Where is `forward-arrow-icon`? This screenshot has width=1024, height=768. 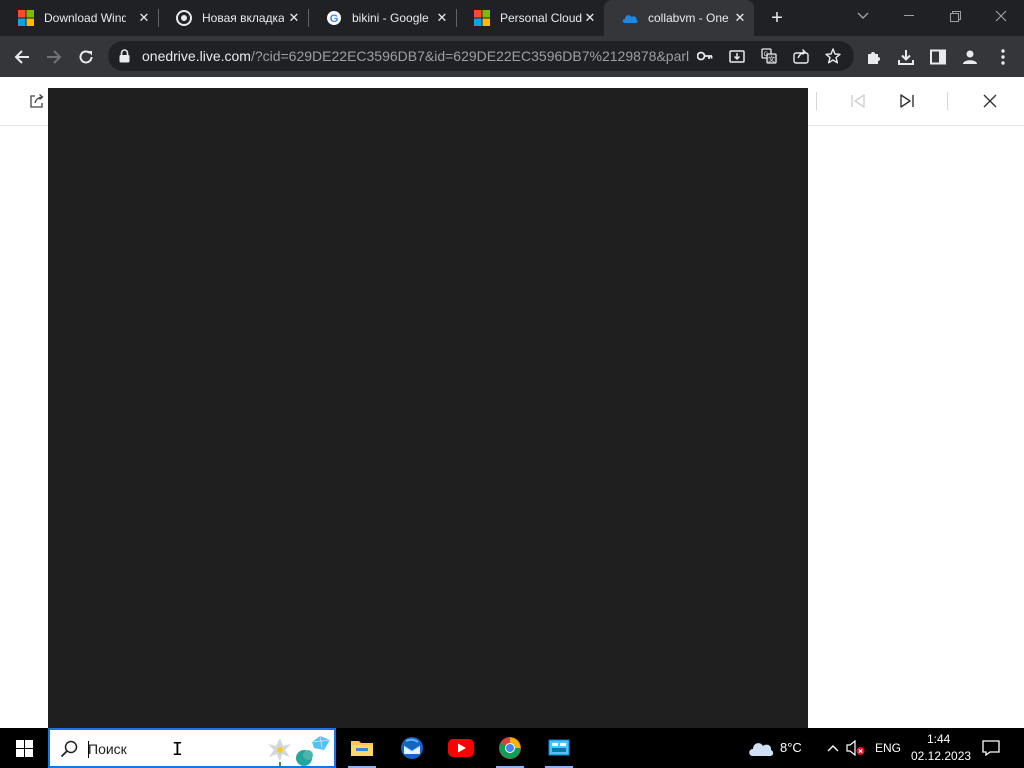 forward-arrow-icon is located at coordinates (54, 57).